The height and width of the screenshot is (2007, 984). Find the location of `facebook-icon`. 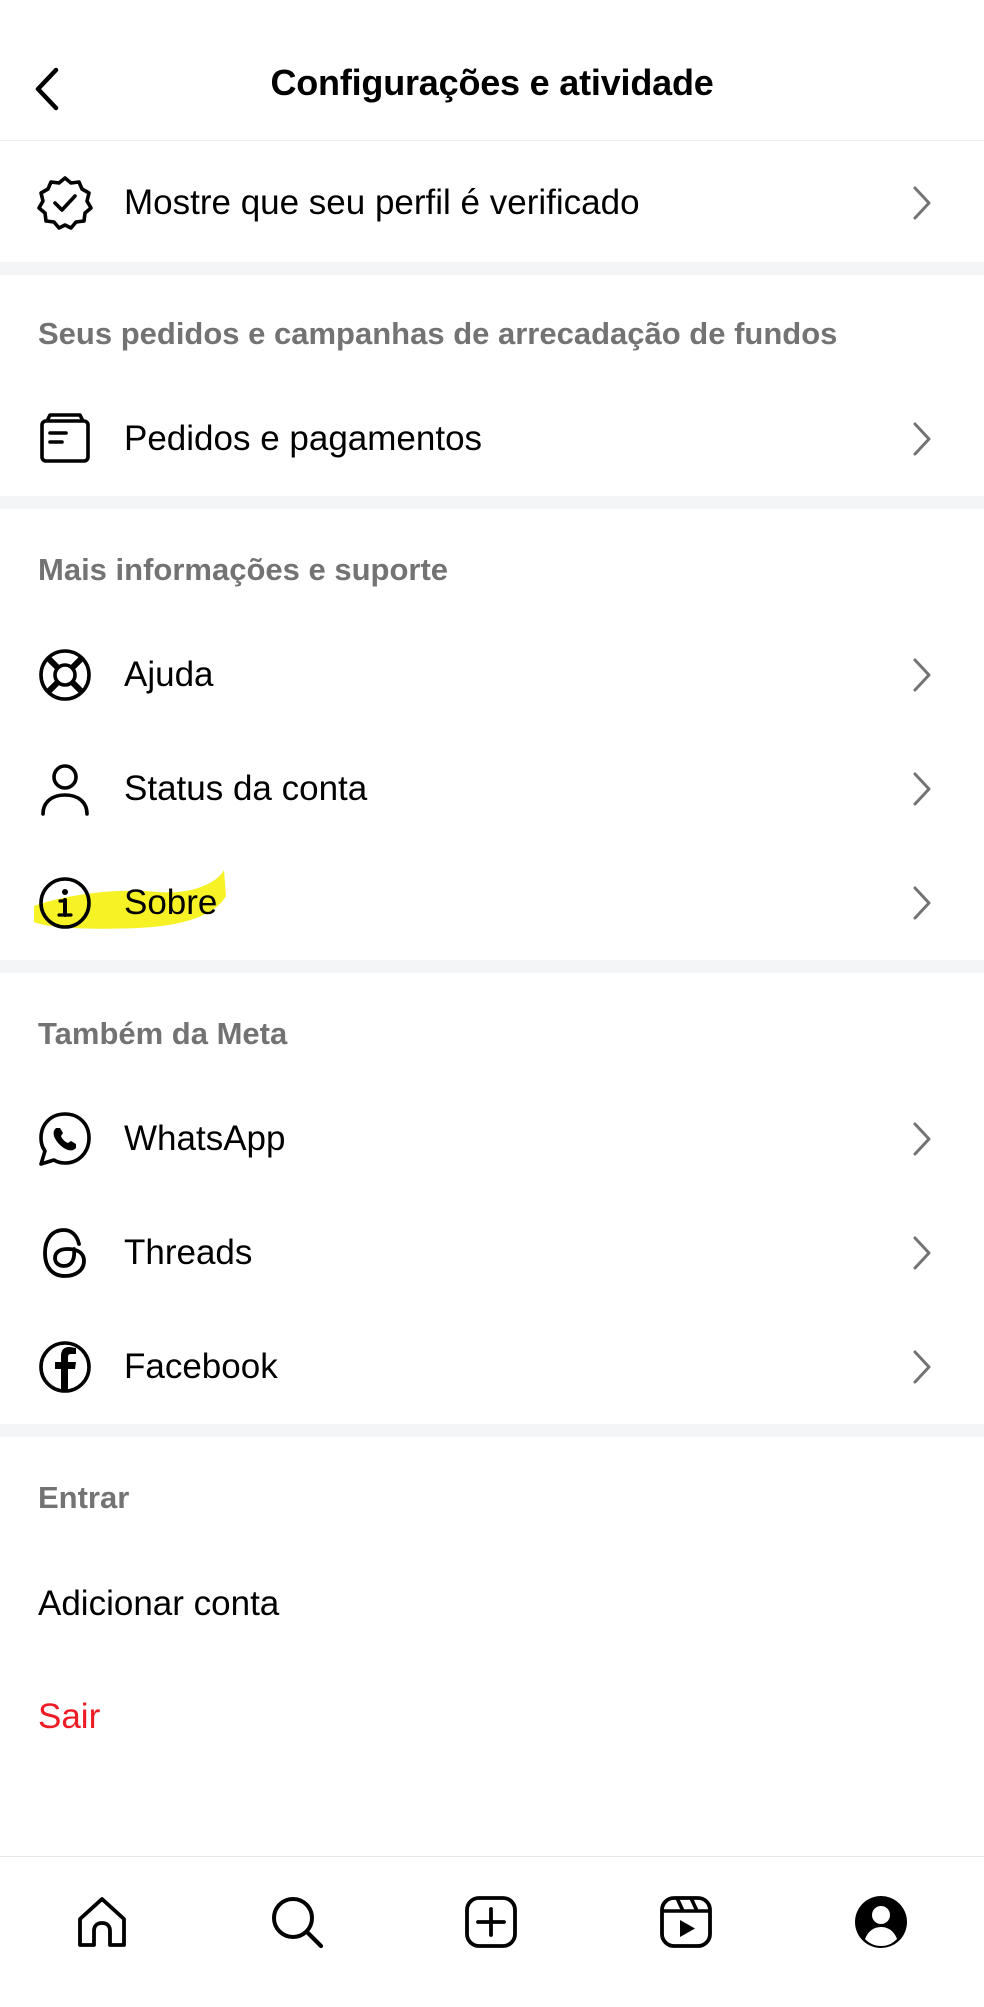

facebook-icon is located at coordinates (65, 1367).